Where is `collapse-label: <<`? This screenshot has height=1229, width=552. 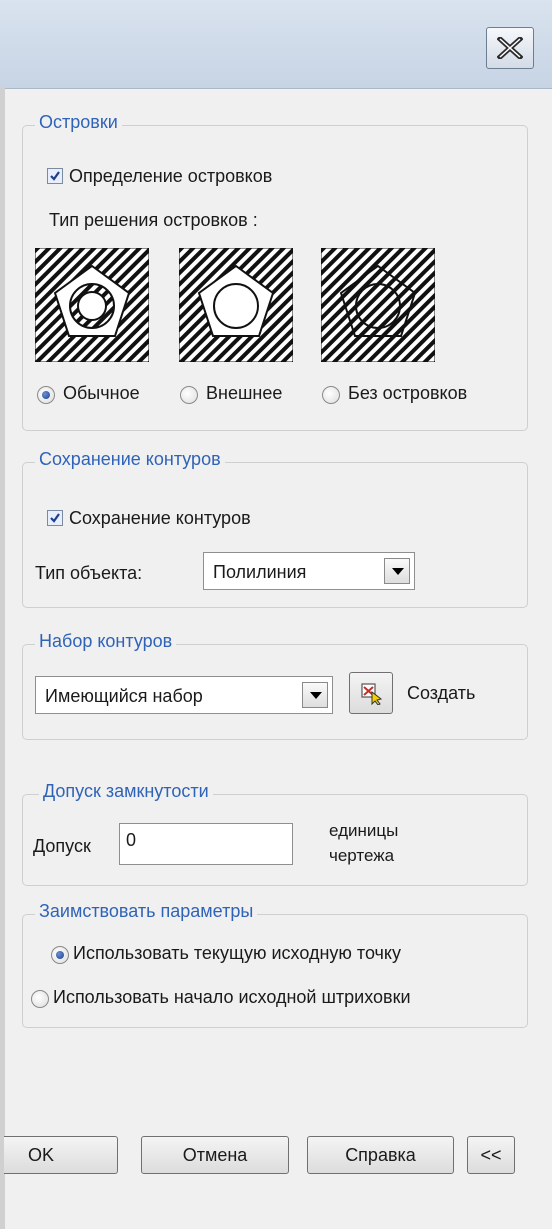
collapse-label: << is located at coordinates (491, 1154).